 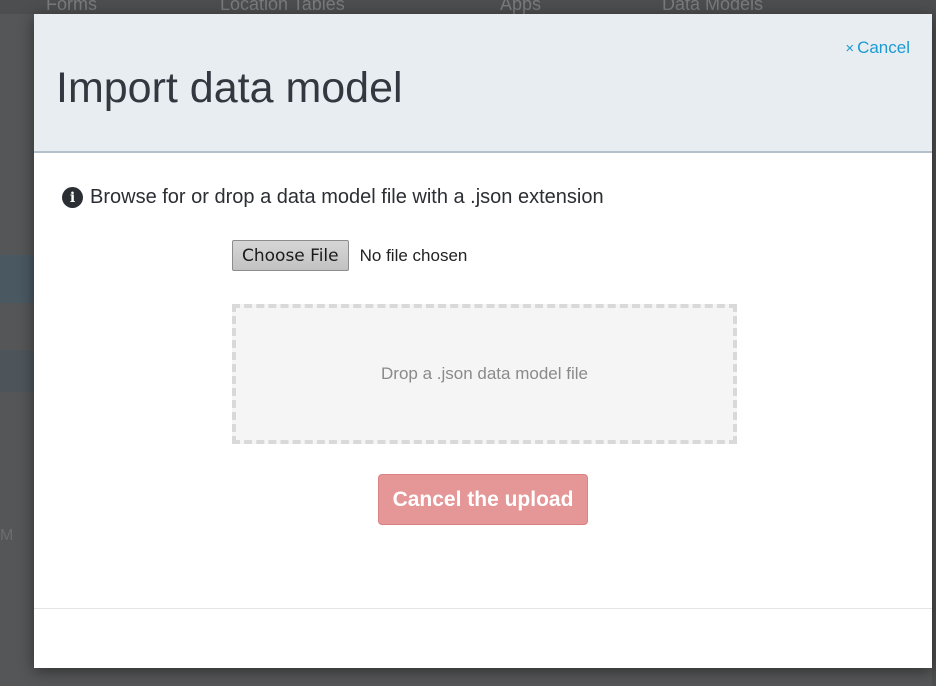 I want to click on file-status-text: No file chosen, so click(x=413, y=255).